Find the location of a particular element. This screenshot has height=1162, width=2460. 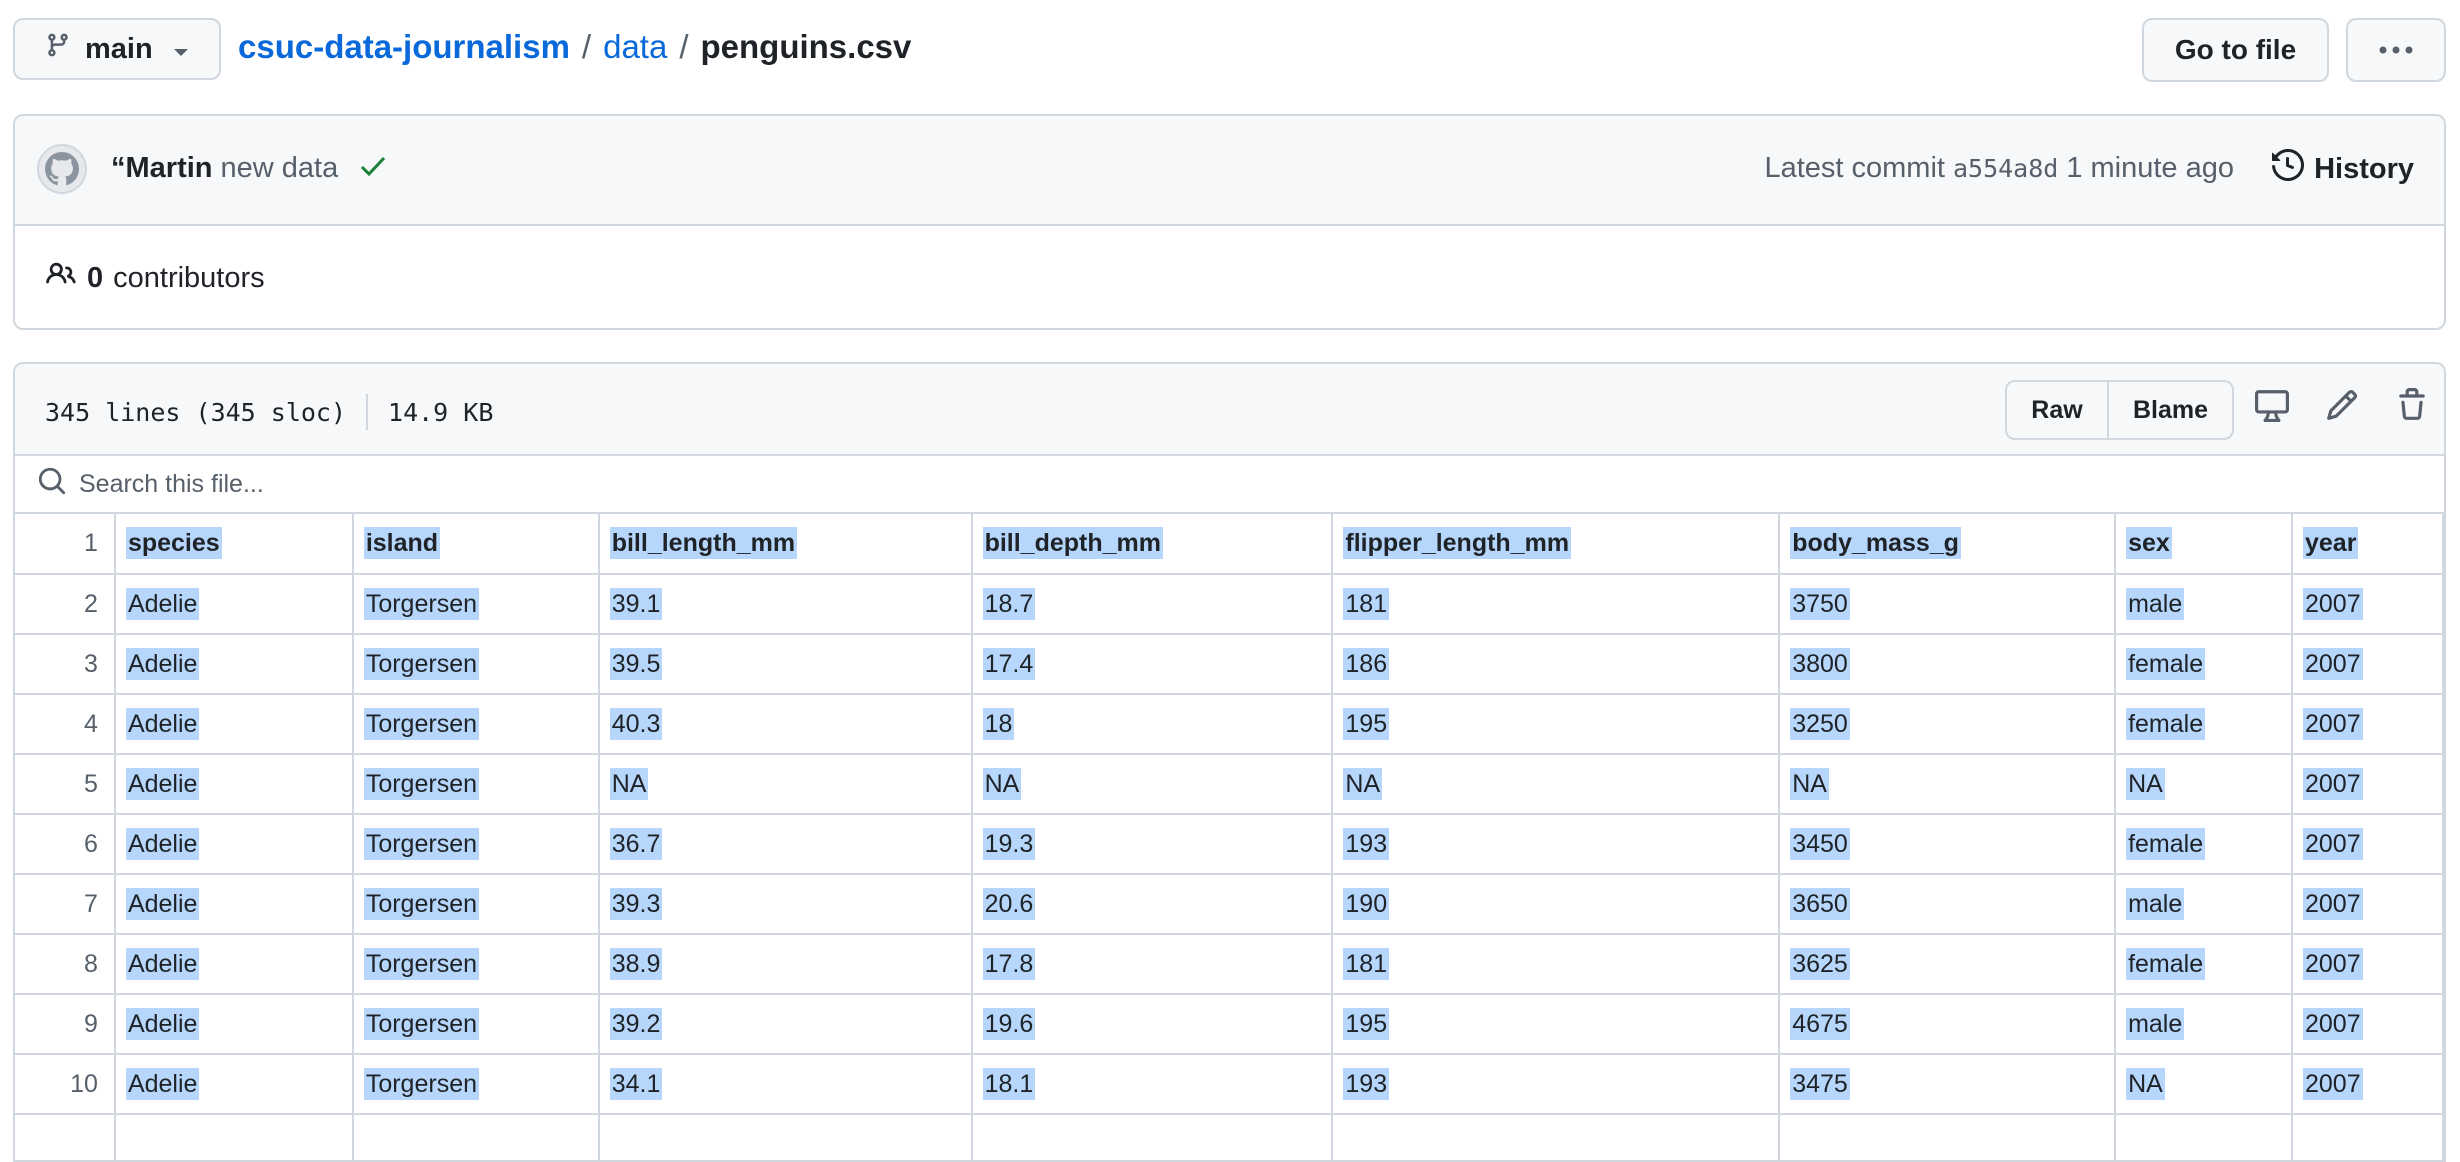

branch-name: main is located at coordinates (119, 48).